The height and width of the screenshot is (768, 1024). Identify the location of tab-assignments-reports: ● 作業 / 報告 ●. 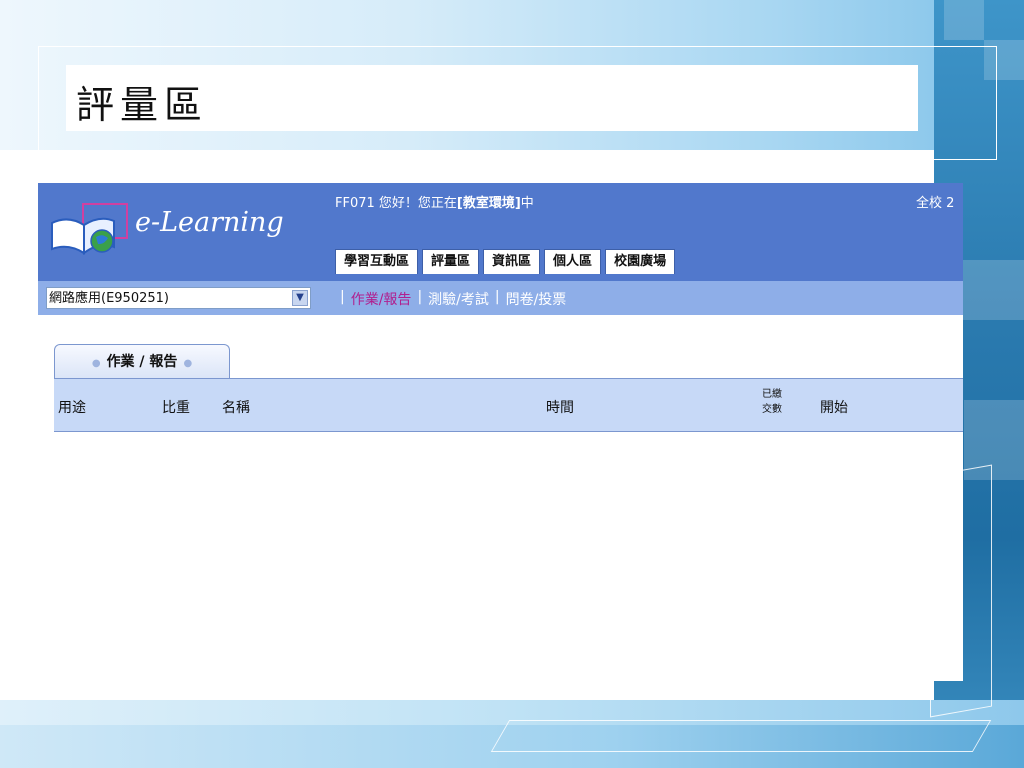
(142, 361).